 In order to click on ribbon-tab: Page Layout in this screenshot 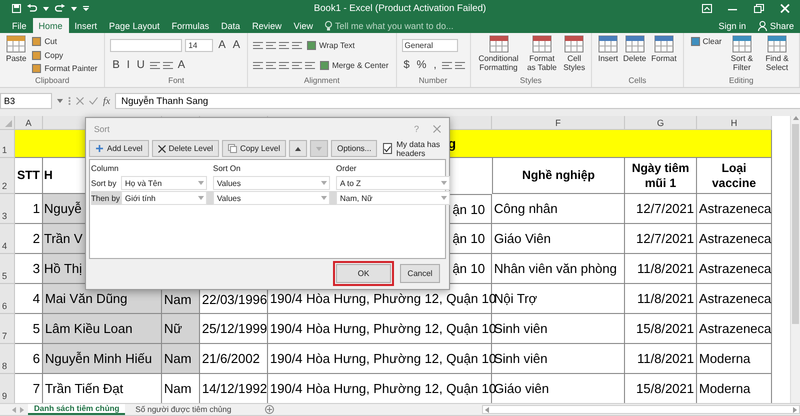, I will do `click(134, 25)`.